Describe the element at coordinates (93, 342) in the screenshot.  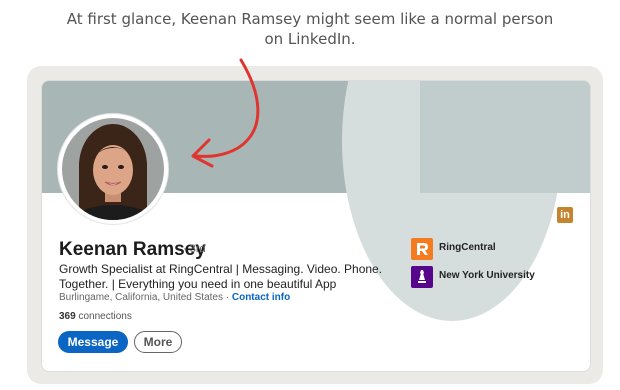
I see `message-button: Message` at that location.